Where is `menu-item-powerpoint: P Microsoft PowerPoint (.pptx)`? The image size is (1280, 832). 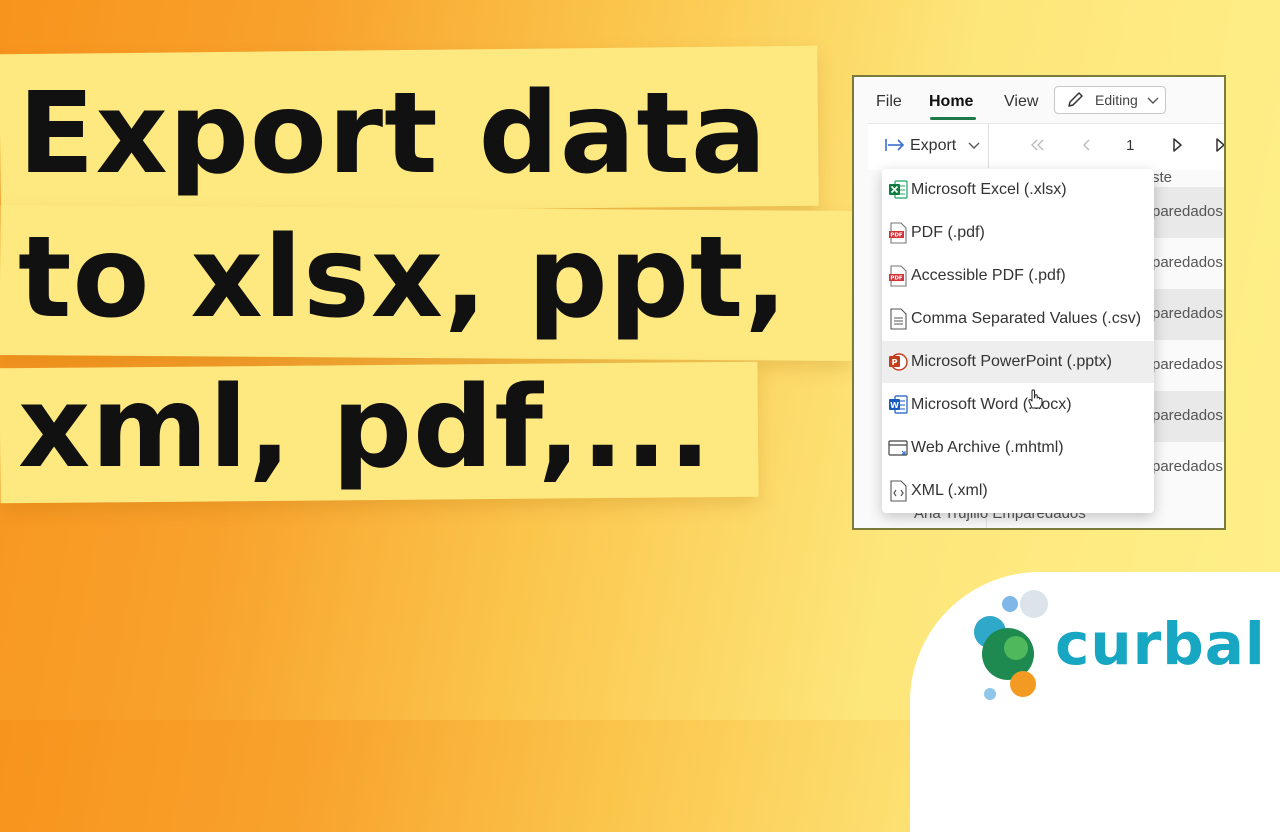
menu-item-powerpoint: P Microsoft PowerPoint (.pptx) is located at coordinates (1018, 362).